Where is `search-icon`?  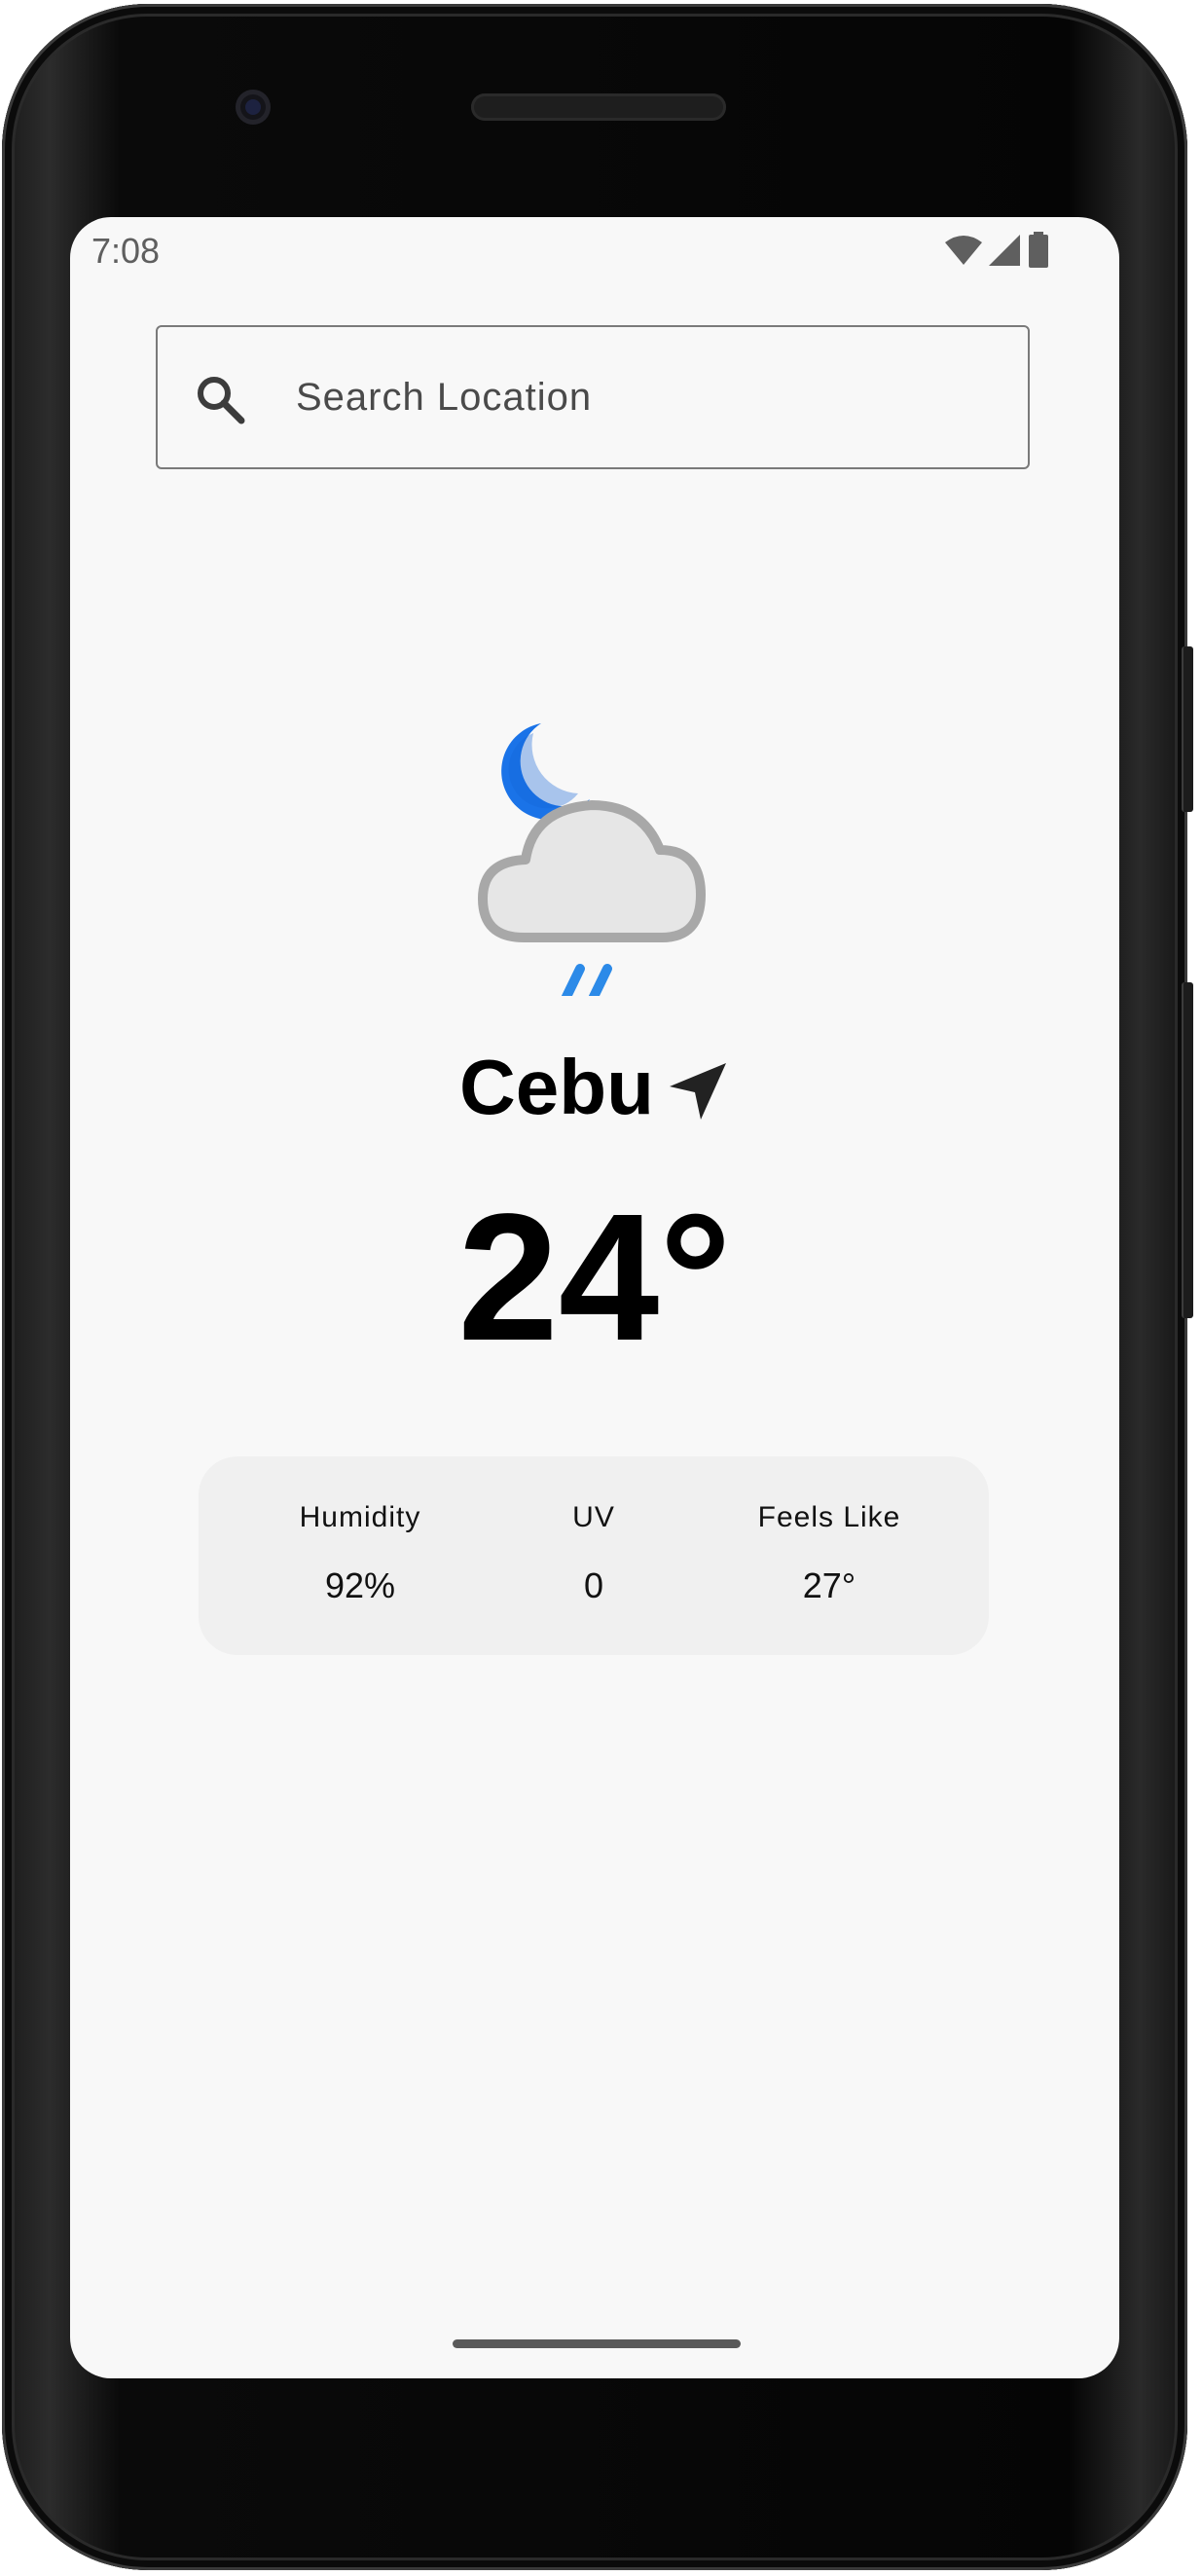 search-icon is located at coordinates (221, 400).